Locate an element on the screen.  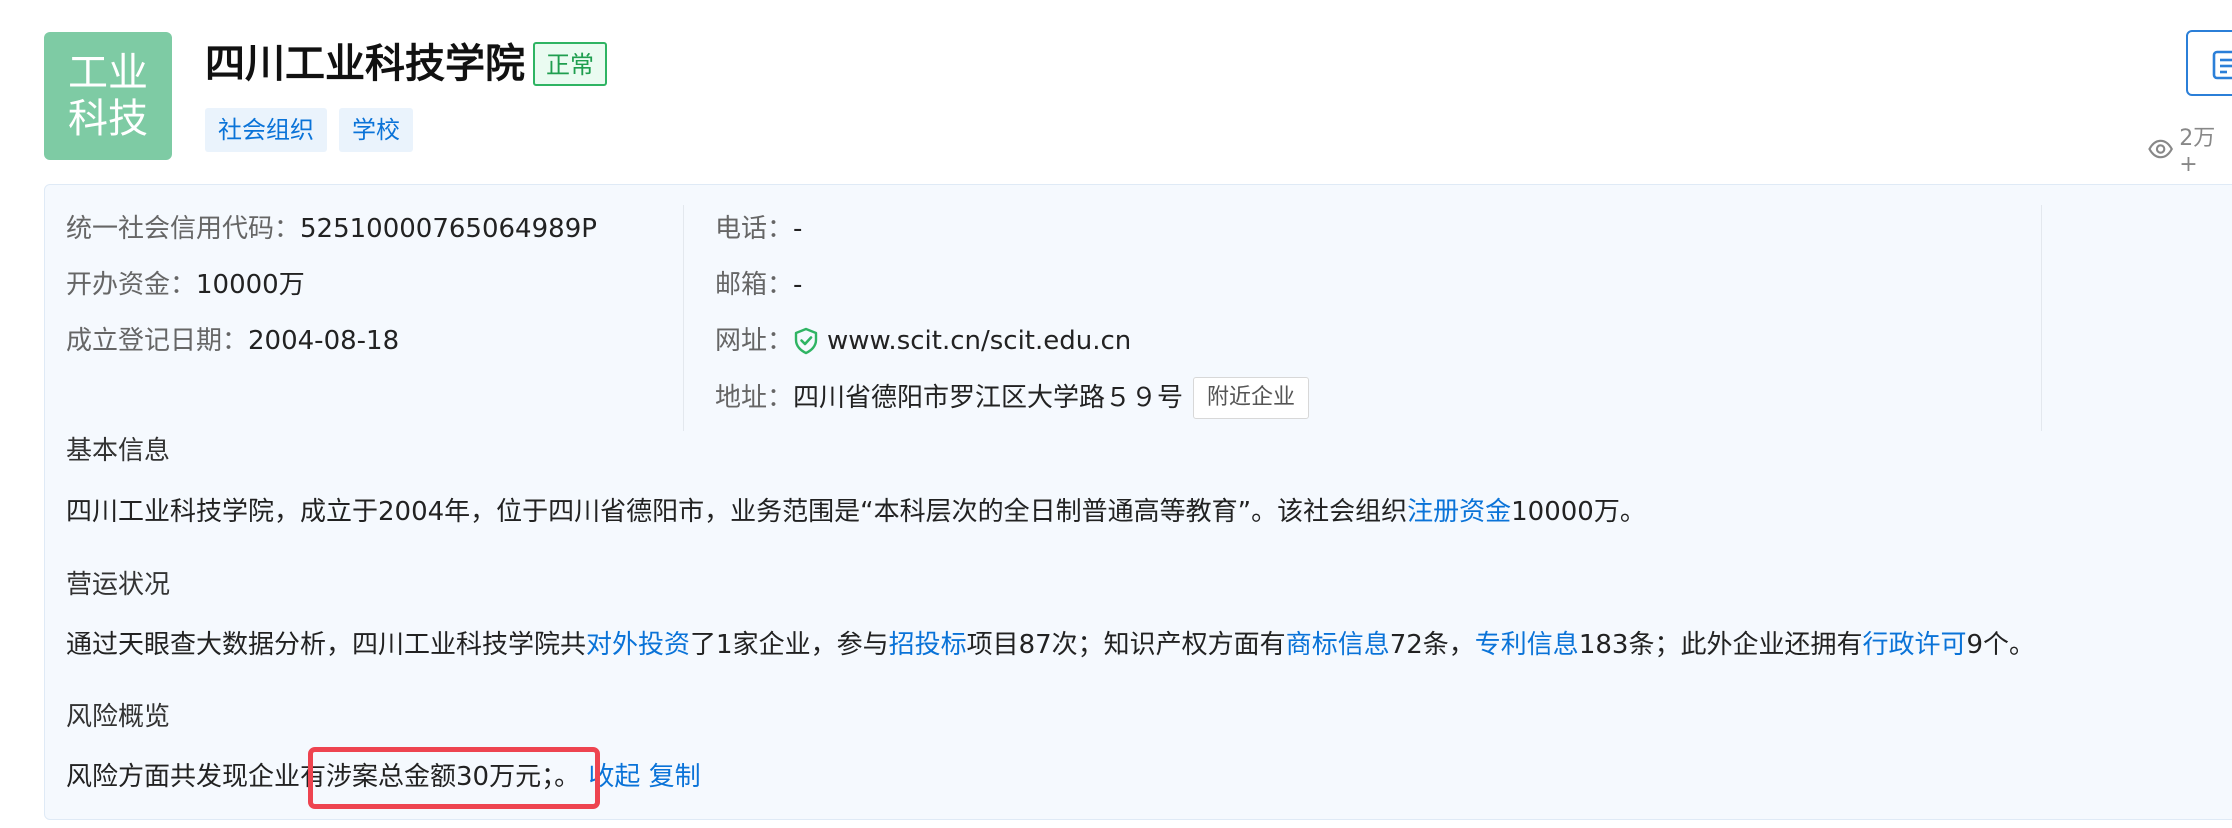
tag-list: 社会组织 学校 is located at coordinates (309, 130).